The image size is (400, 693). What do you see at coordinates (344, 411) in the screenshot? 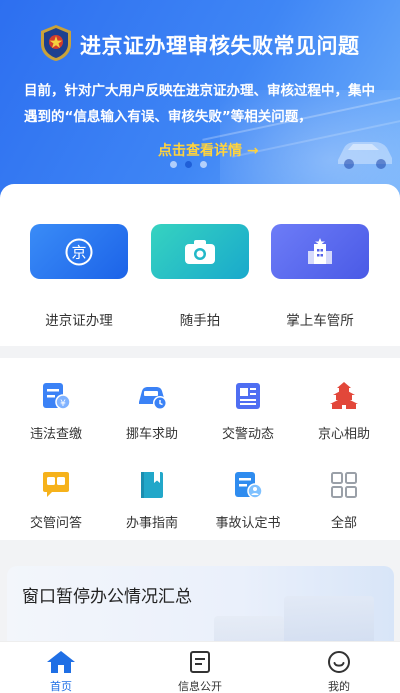
I see `service-jingxin-help: 京心相助` at bounding box center [344, 411].